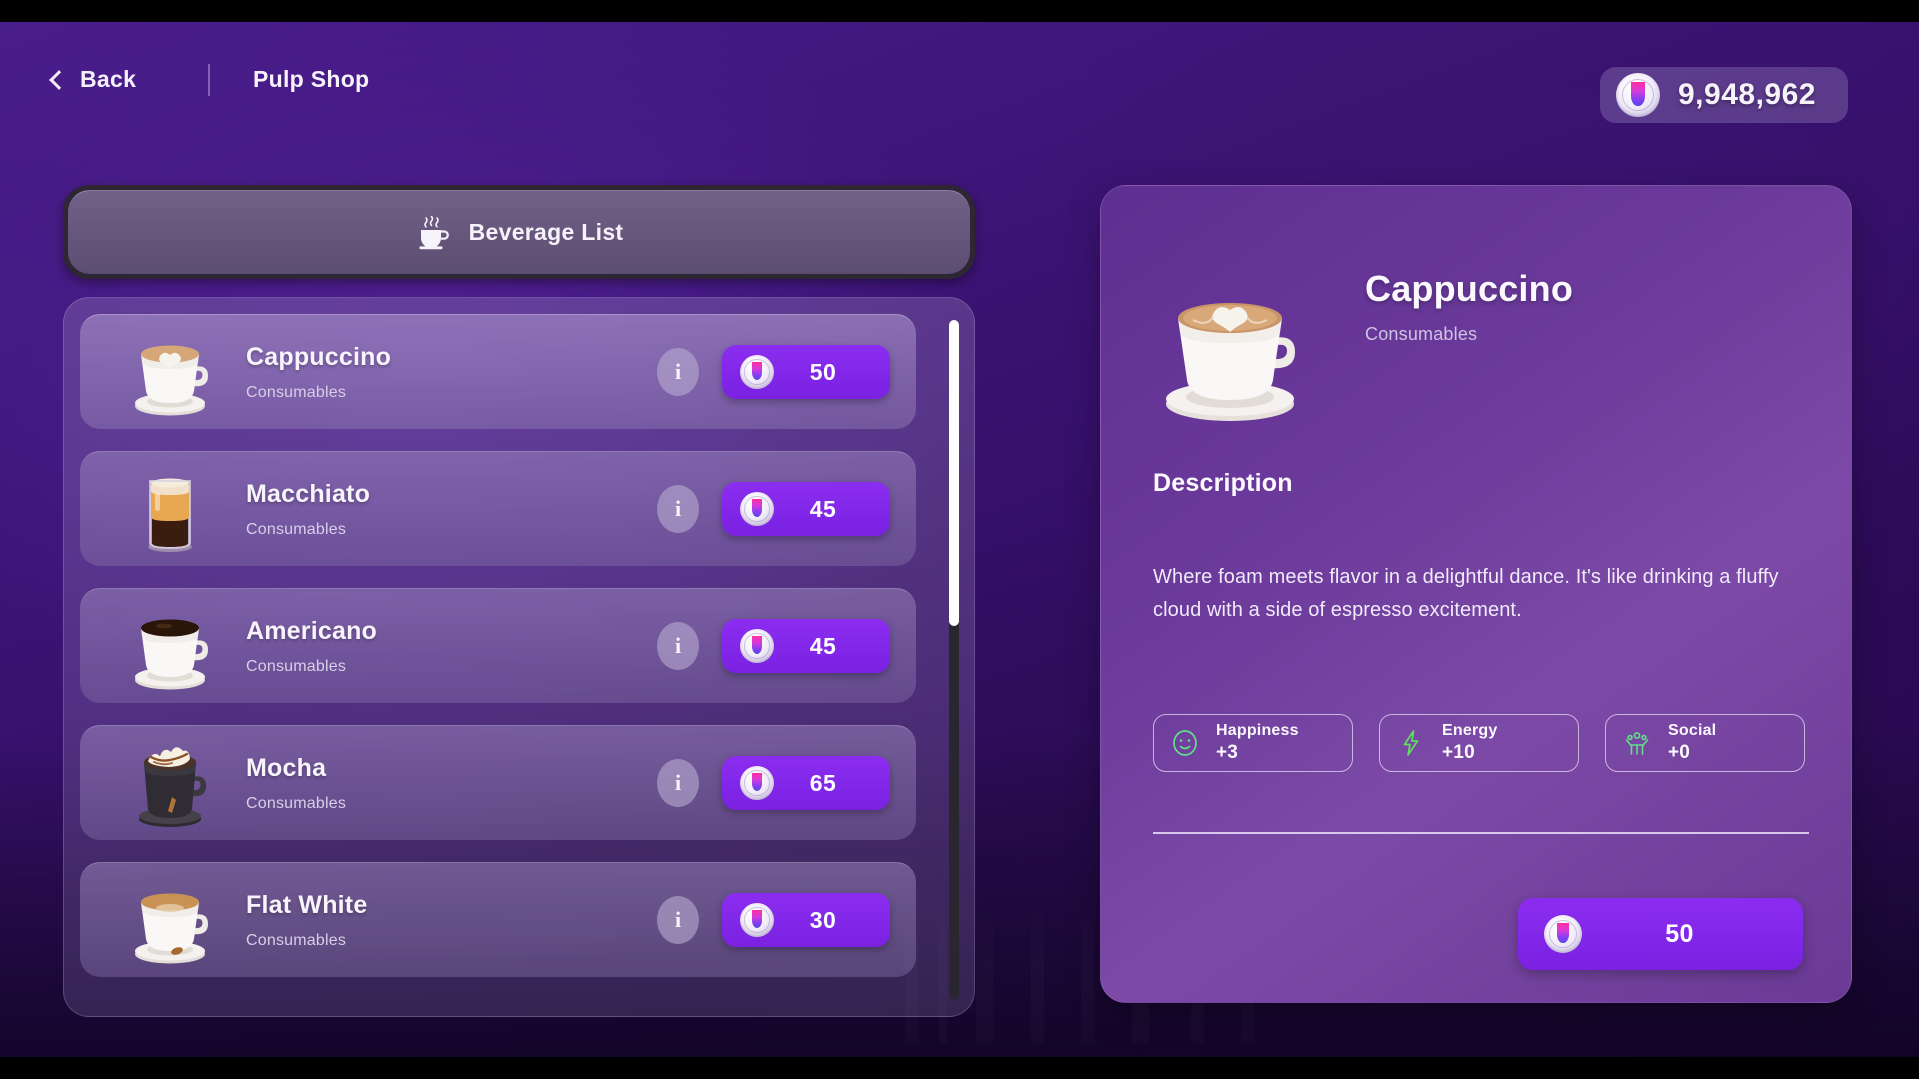 The height and width of the screenshot is (1079, 1919). Describe the element at coordinates (959, 72) in the screenshot. I see `top-bar: Back Pulp Shop 9,948,962` at that location.